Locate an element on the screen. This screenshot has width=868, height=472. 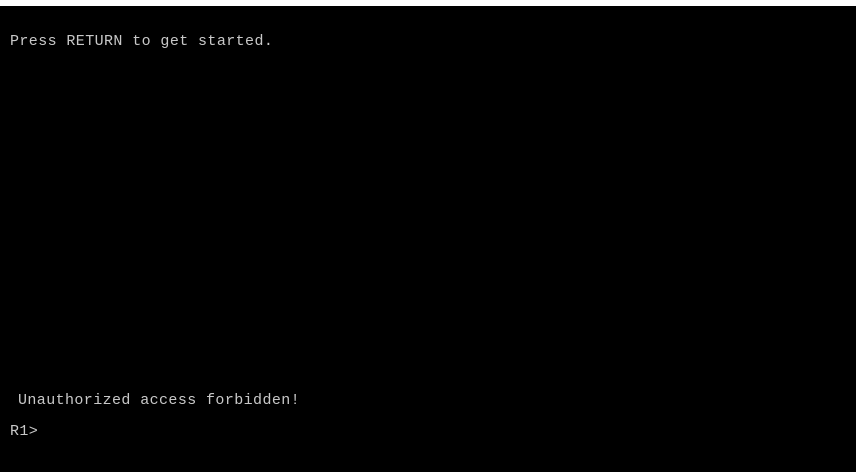
command-prompt: R1> is located at coordinates (24, 431).